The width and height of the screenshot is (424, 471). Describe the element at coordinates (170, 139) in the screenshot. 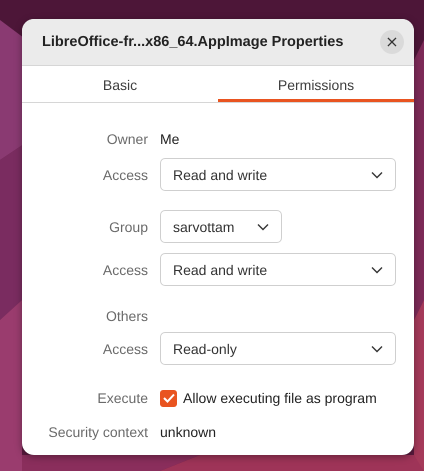

I see `field-value: Me` at that location.